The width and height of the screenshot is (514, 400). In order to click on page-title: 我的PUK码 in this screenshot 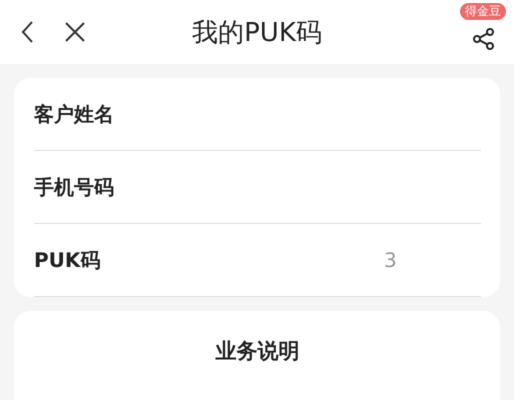, I will do `click(257, 33)`.